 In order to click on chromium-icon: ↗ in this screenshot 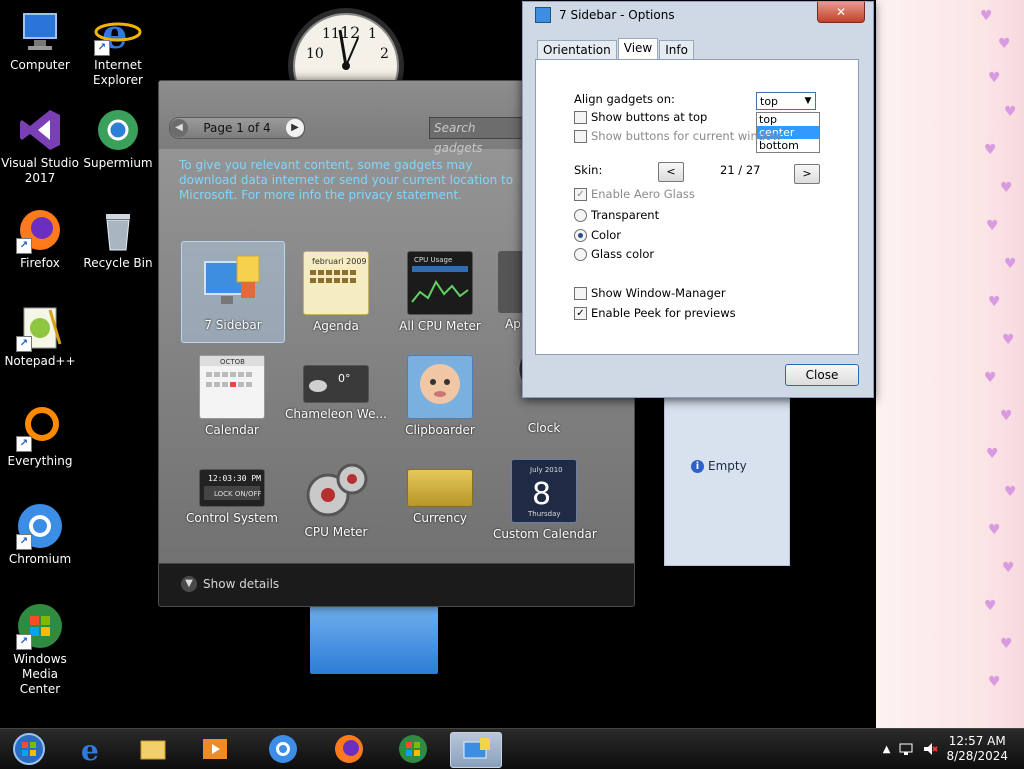, I will do `click(40, 526)`.